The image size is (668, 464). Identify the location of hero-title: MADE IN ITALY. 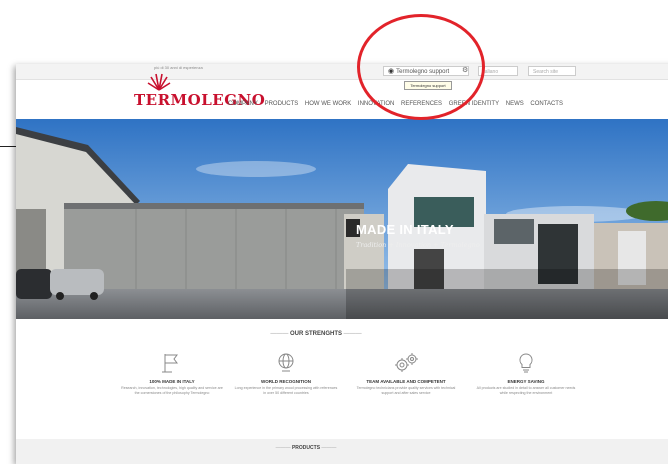
(405, 229).